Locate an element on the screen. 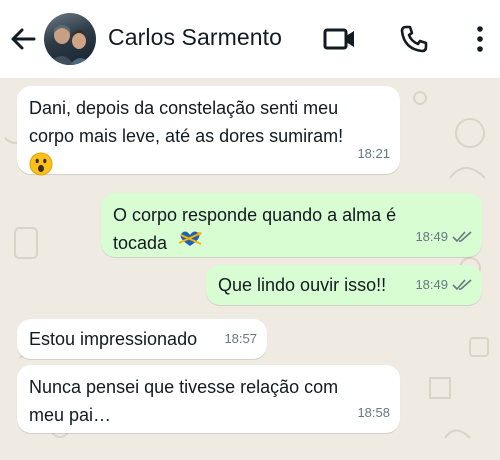 The width and height of the screenshot is (500, 460). message-bubble-incoming: Estou impressionado 18:57 is located at coordinates (142, 339).